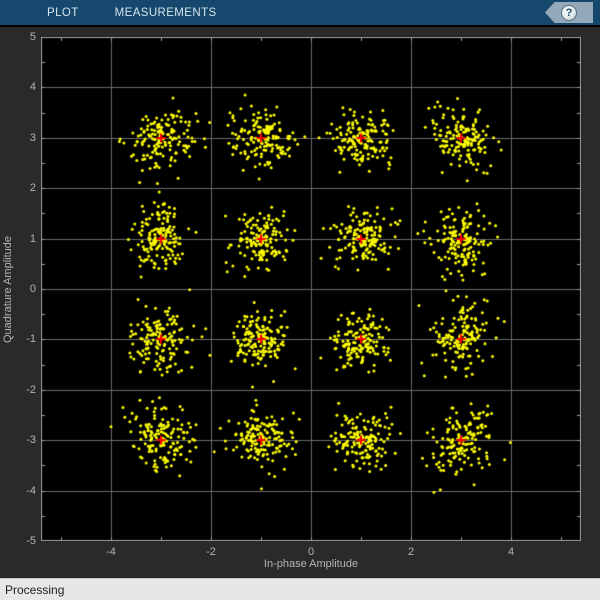  I want to click on y-tick-label: -1, so click(31, 339).